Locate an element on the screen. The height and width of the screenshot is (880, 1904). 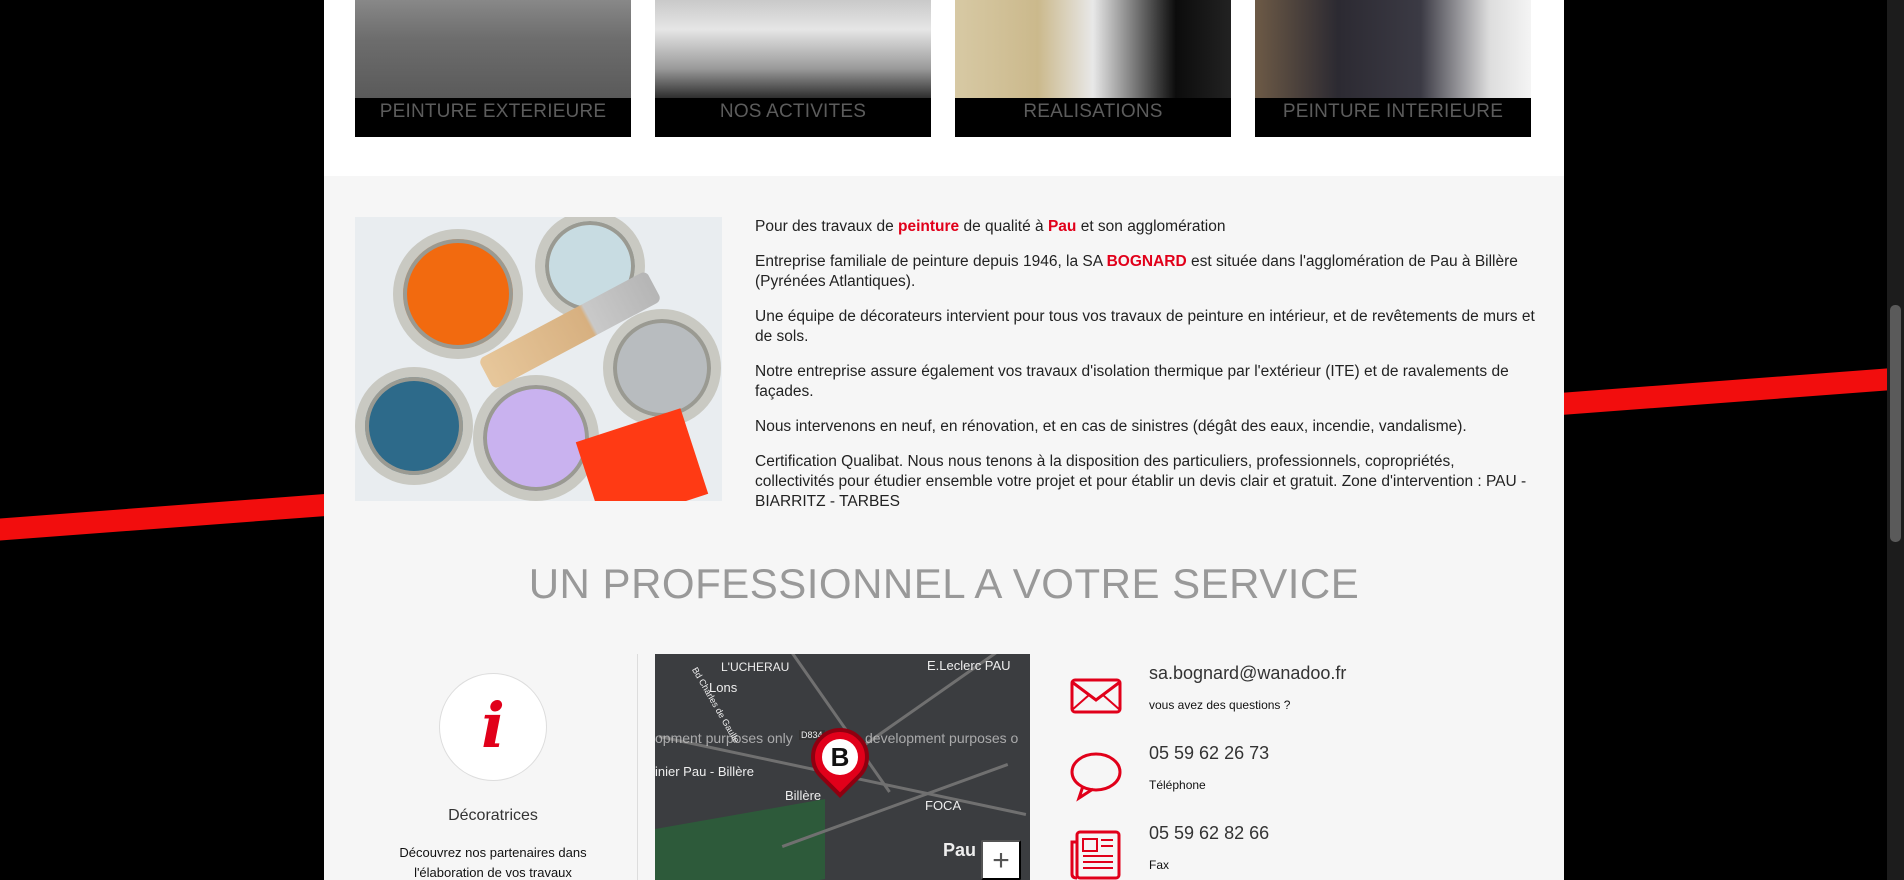
contact-phone: 05 59 62 26 73 Téléphone is located at coordinates (1309, 774).